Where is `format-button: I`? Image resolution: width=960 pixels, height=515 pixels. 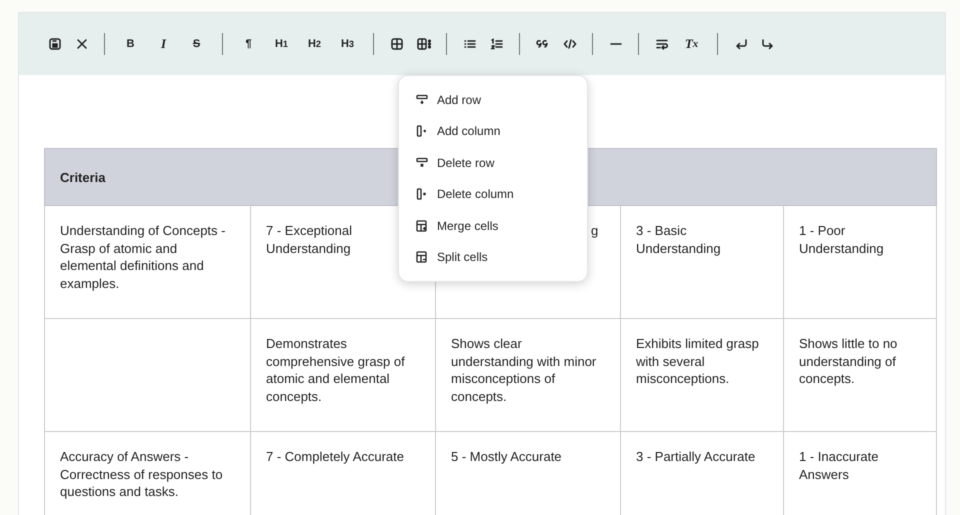
format-button: I is located at coordinates (163, 44).